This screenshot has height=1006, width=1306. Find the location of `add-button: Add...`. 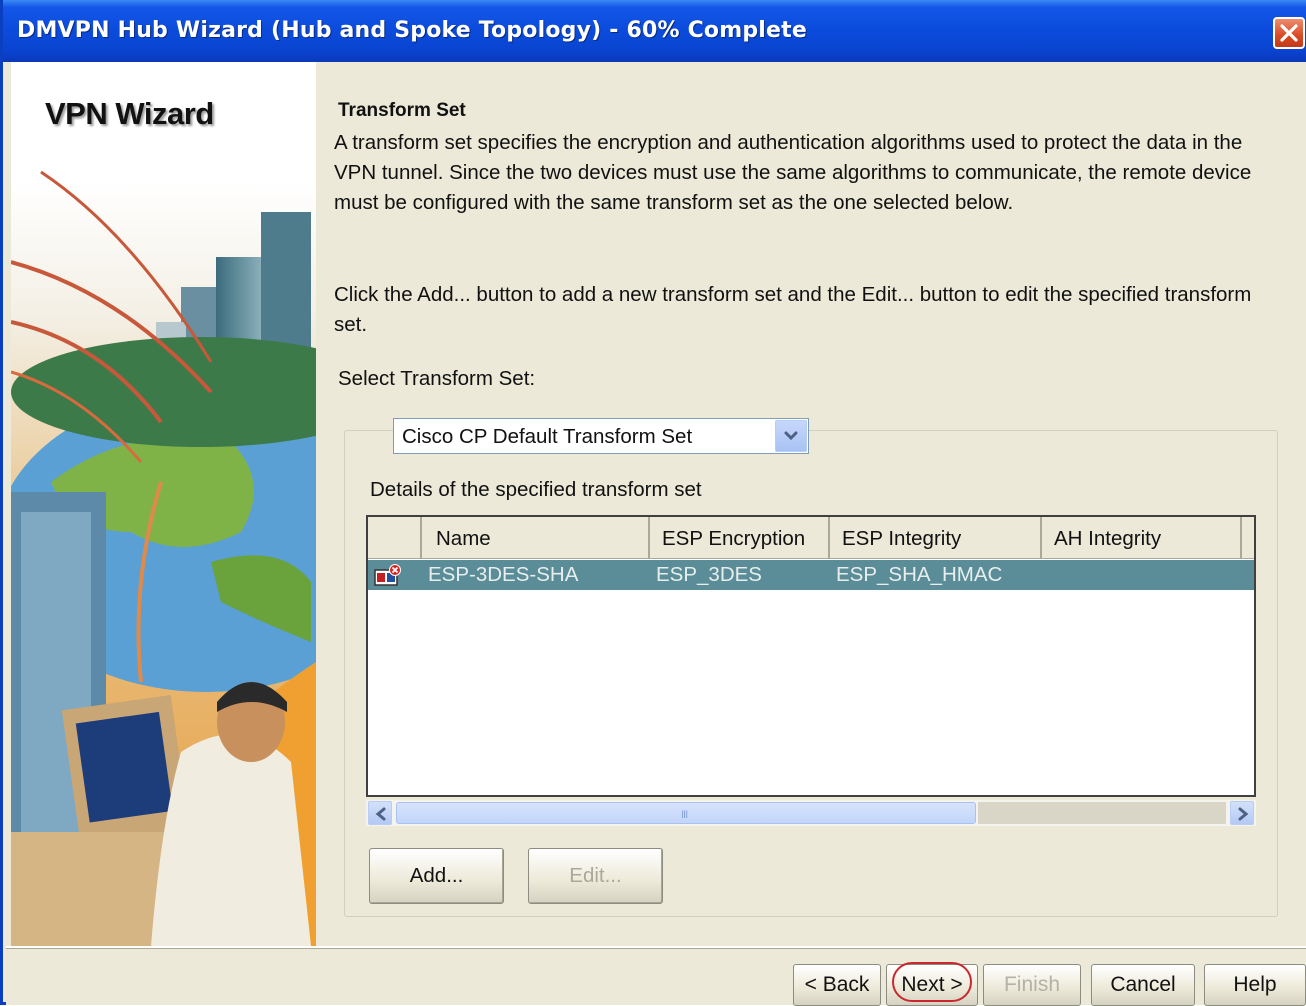

add-button: Add... is located at coordinates (436, 876).